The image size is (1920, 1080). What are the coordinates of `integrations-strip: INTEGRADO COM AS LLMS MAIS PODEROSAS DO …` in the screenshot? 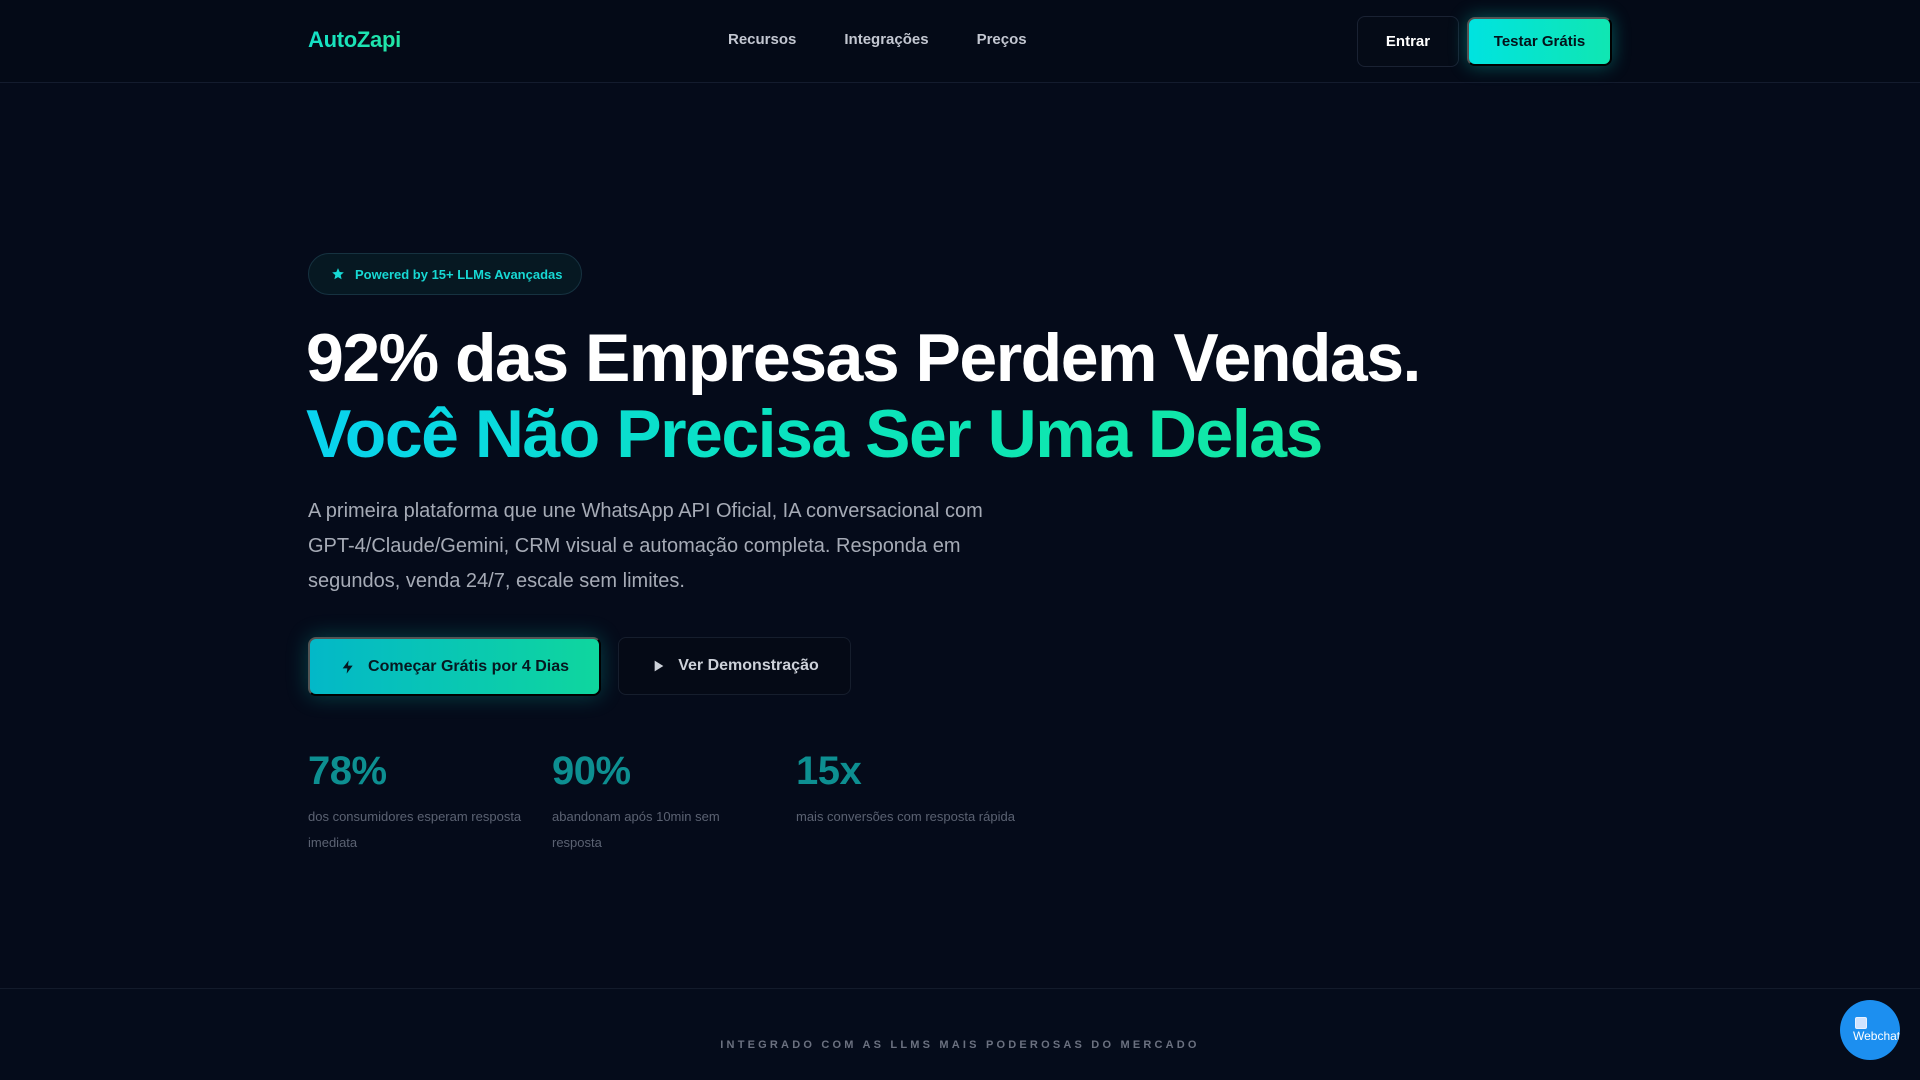 It's located at (960, 1034).